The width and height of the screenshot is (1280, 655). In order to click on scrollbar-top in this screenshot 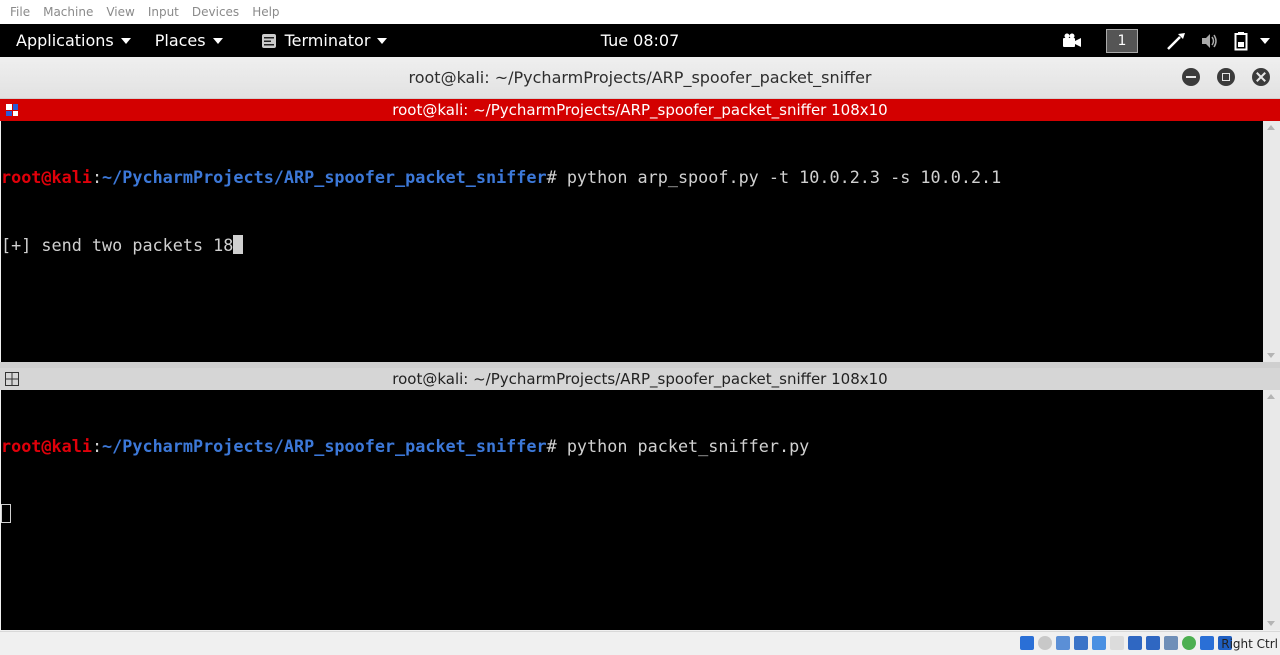, I will do `click(1271, 241)`.